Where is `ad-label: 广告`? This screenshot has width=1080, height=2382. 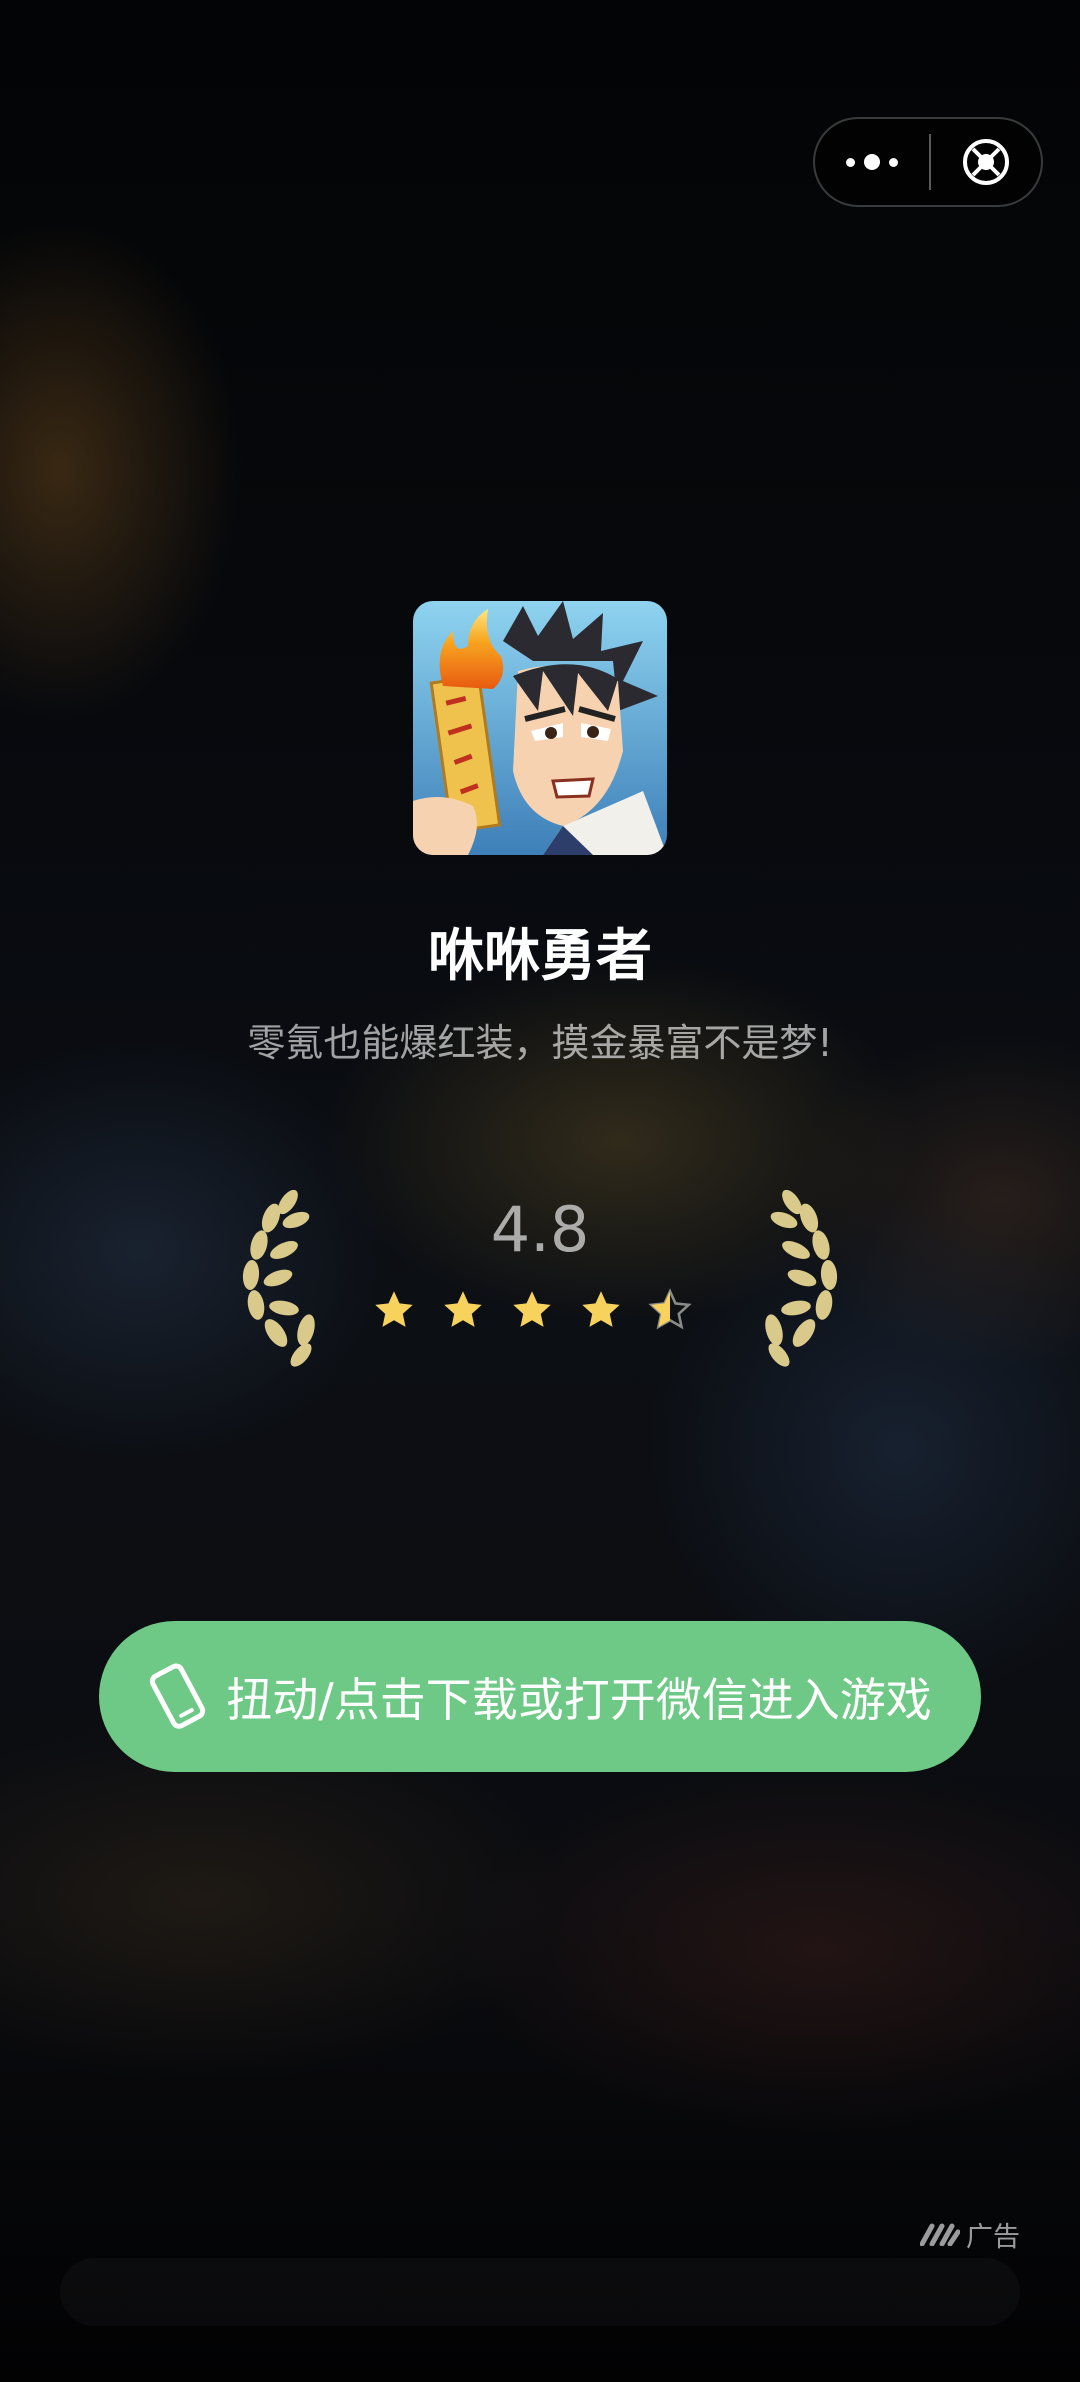
ad-label: 广告 is located at coordinates (993, 2237).